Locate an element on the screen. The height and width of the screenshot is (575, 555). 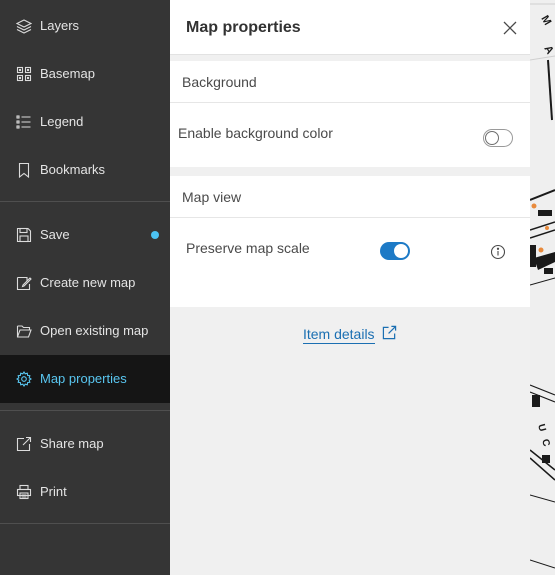
nav-item-label: Print is located at coordinates (53, 491).